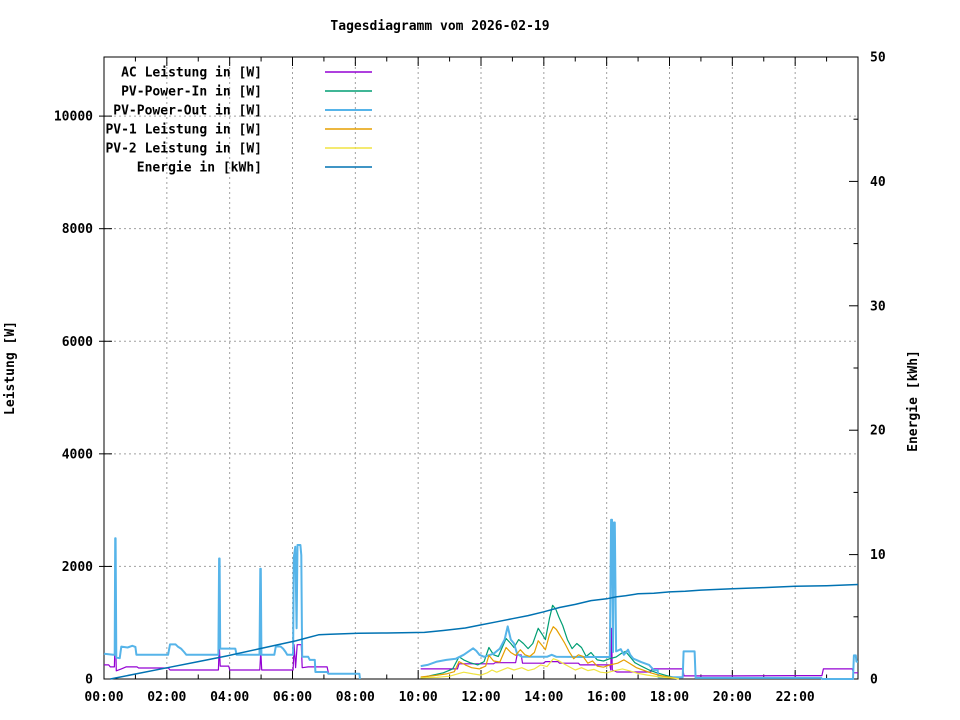 Image resolution: width=960 pixels, height=720 pixels. Describe the element at coordinates (355, 697) in the screenshot. I see `x-tick-label: 08:00` at that location.